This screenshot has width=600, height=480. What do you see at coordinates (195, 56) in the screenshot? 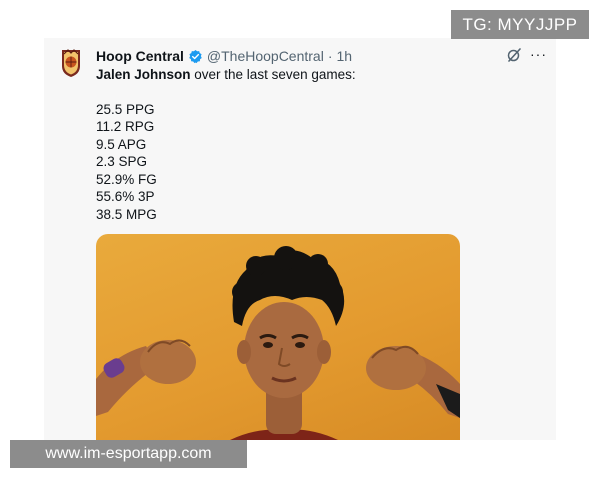
I see `verified-badge-icon` at bounding box center [195, 56].